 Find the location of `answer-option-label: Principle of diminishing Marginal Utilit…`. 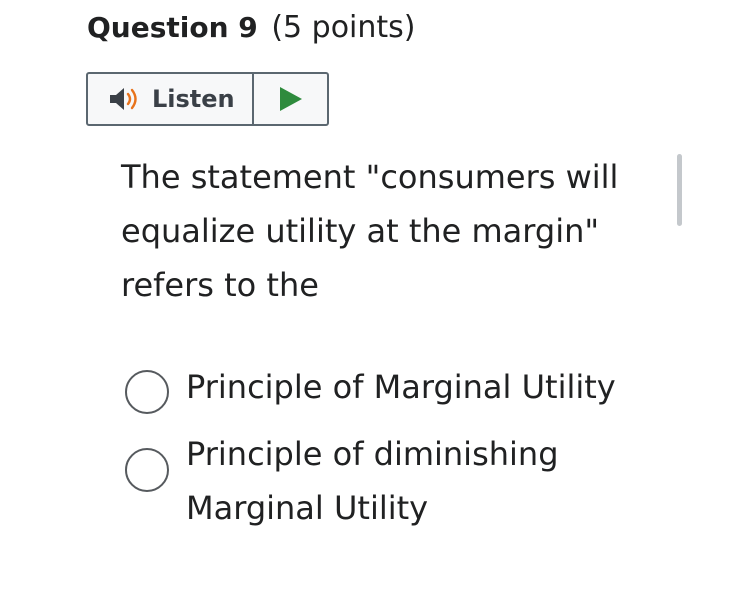

answer-option-label: Principle of diminishing Marginal Utilit… is located at coordinates (372, 481).